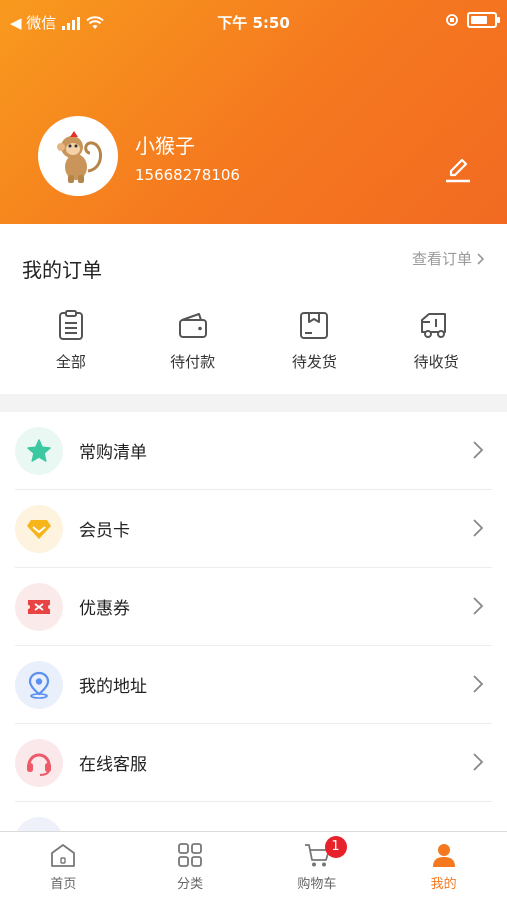  What do you see at coordinates (458, 170) in the screenshot?
I see `edit-profile-icon` at bounding box center [458, 170].